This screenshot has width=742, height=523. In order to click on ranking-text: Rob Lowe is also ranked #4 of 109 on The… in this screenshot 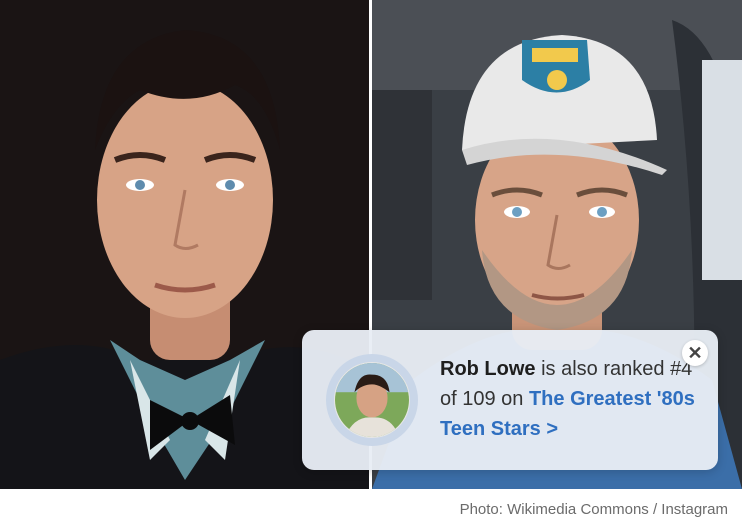, I will do `click(571, 399)`.